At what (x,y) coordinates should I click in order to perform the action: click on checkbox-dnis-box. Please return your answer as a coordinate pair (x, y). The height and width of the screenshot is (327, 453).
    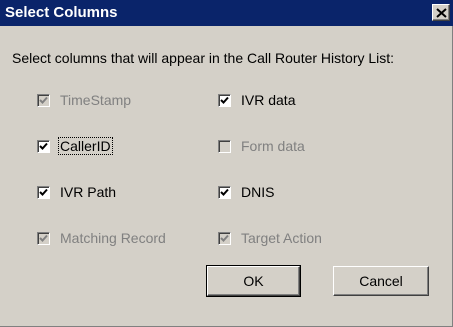
    Looking at the image, I should click on (224, 192).